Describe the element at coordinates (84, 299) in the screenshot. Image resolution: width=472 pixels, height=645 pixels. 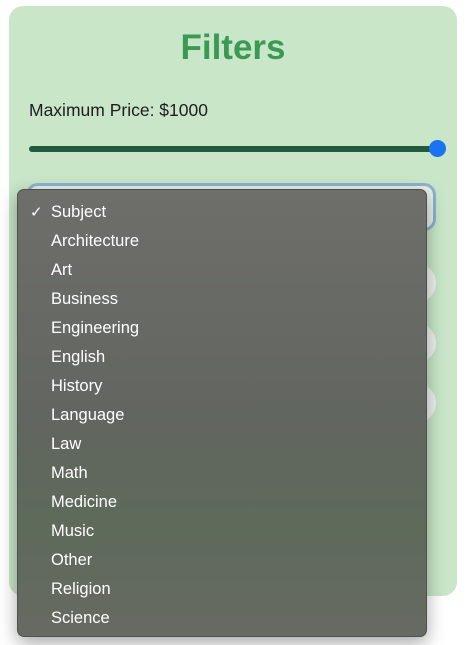
I see `subject-option-label: Business` at that location.